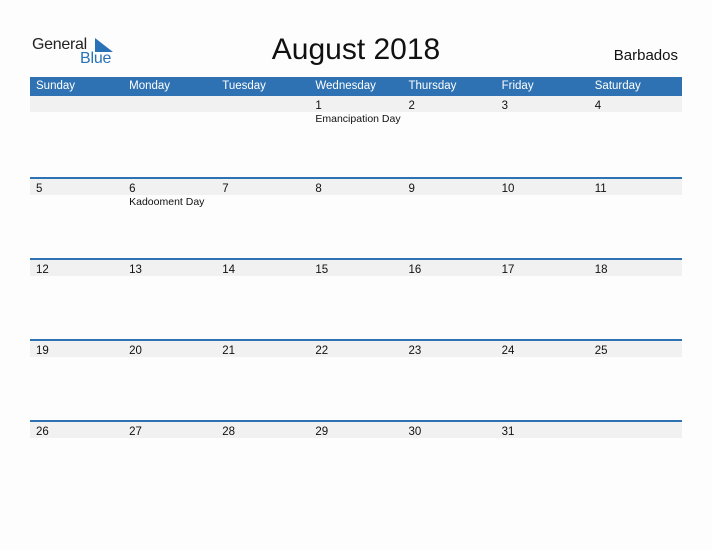 Image resolution: width=712 pixels, height=550 pixels. What do you see at coordinates (150, 86) in the screenshot?
I see `weekday-monday: Monday` at bounding box center [150, 86].